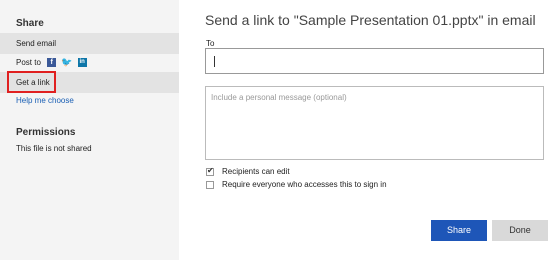 Image resolution: width=550 pixels, height=260 pixels. Describe the element at coordinates (66, 62) in the screenshot. I see `twitter-icon: 🐦` at that location.